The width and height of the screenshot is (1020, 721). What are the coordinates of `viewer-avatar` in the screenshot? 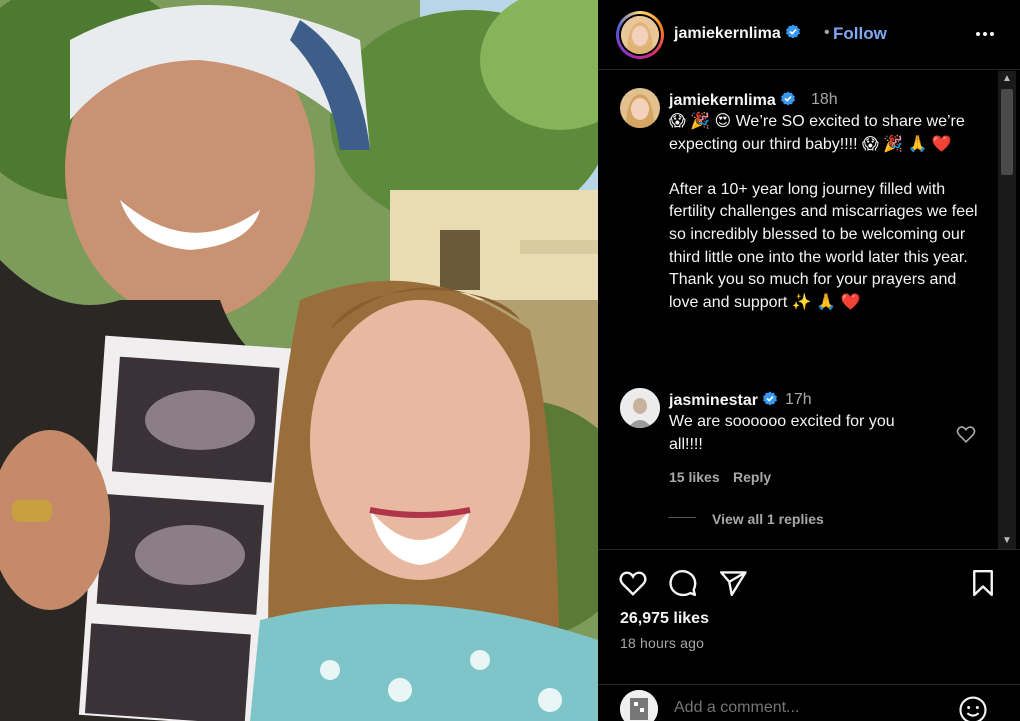 It's located at (639, 705).